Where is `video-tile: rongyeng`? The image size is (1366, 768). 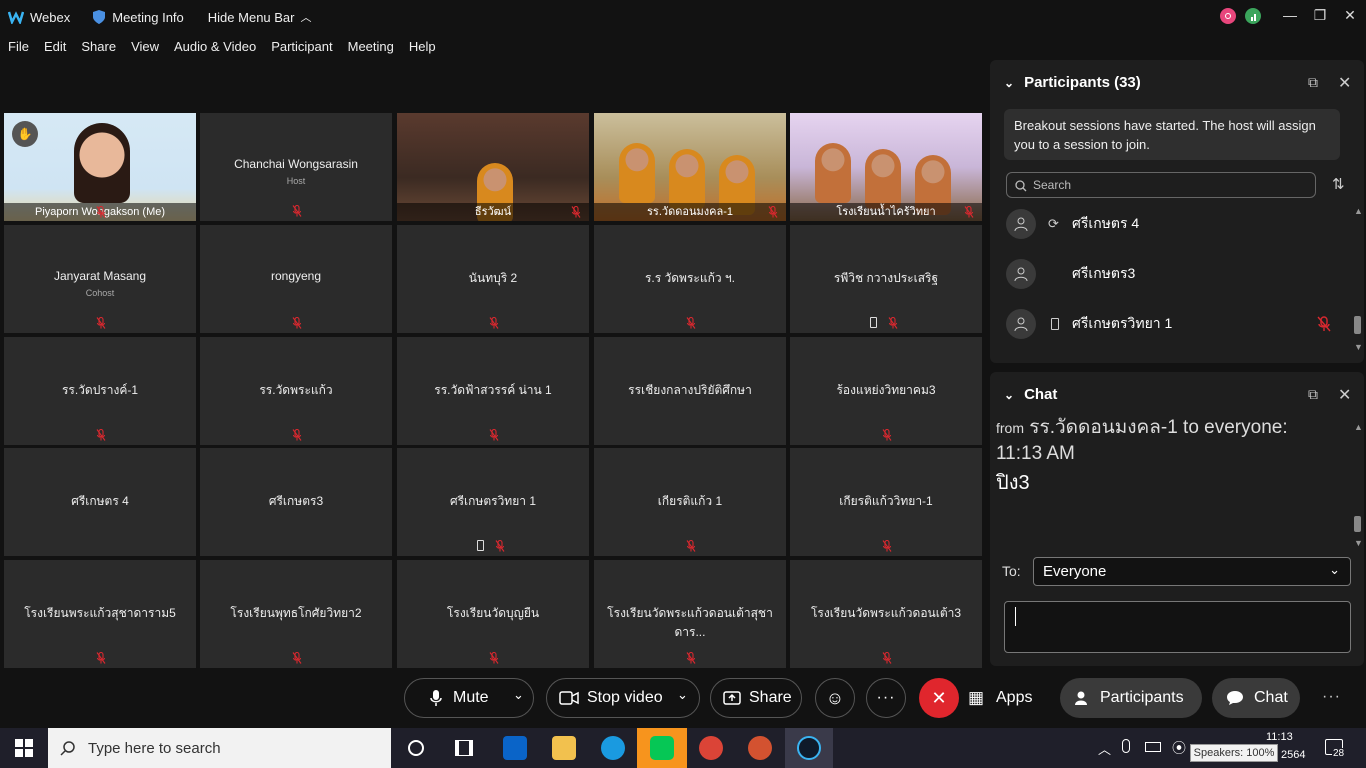 video-tile: rongyeng is located at coordinates (296, 279).